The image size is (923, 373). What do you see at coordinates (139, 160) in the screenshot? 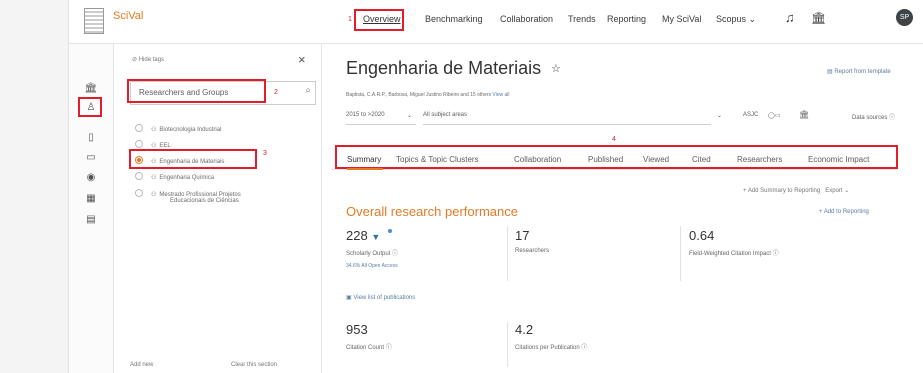
I see `radio-button-selected` at bounding box center [139, 160].